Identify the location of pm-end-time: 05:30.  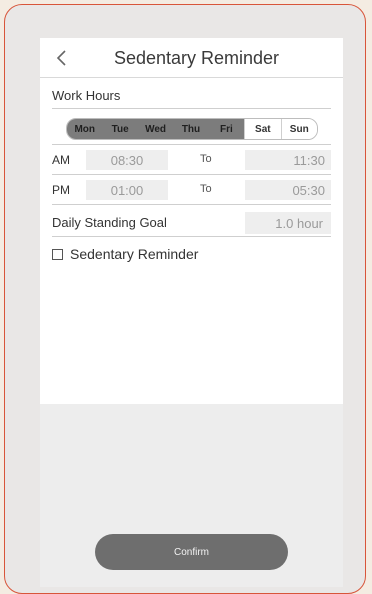
(288, 190).